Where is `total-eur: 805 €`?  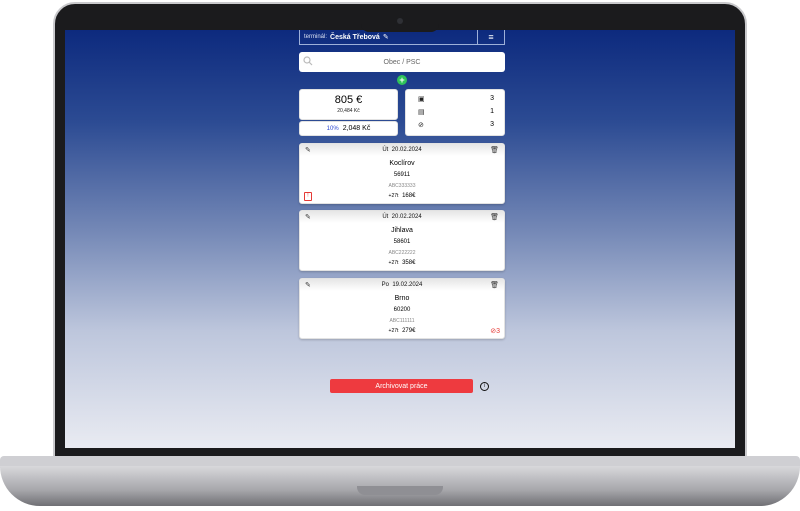 total-eur: 805 € is located at coordinates (348, 100).